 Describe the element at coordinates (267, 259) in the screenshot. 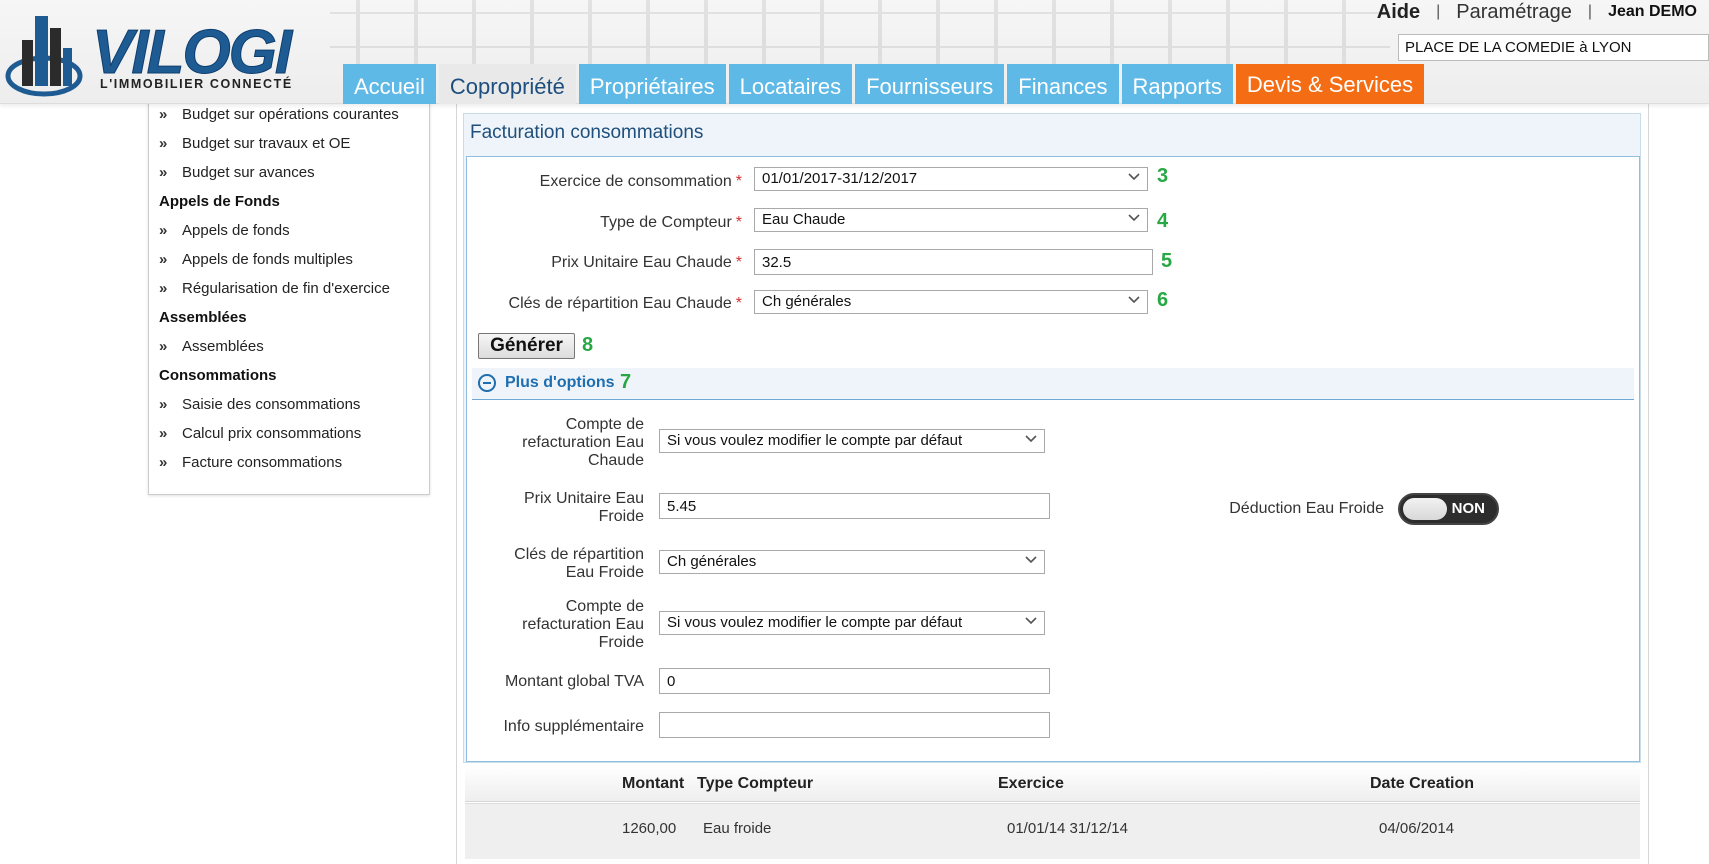

I see `sidebar-item-label: Appels de fonds multiples` at that location.